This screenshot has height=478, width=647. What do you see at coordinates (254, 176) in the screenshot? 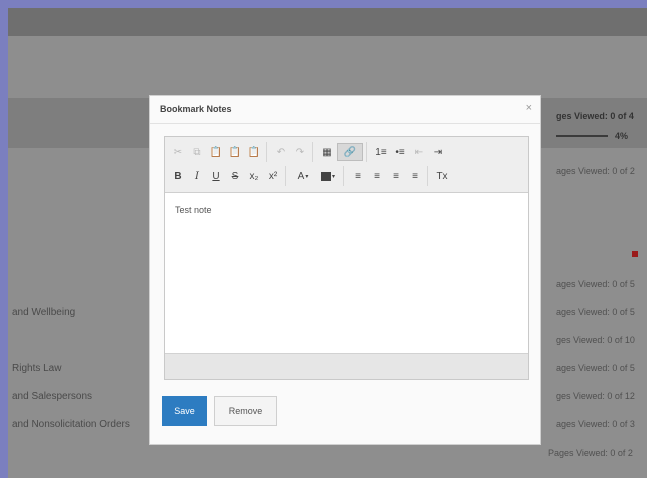
I see `subscript-icon: x₂` at bounding box center [254, 176].